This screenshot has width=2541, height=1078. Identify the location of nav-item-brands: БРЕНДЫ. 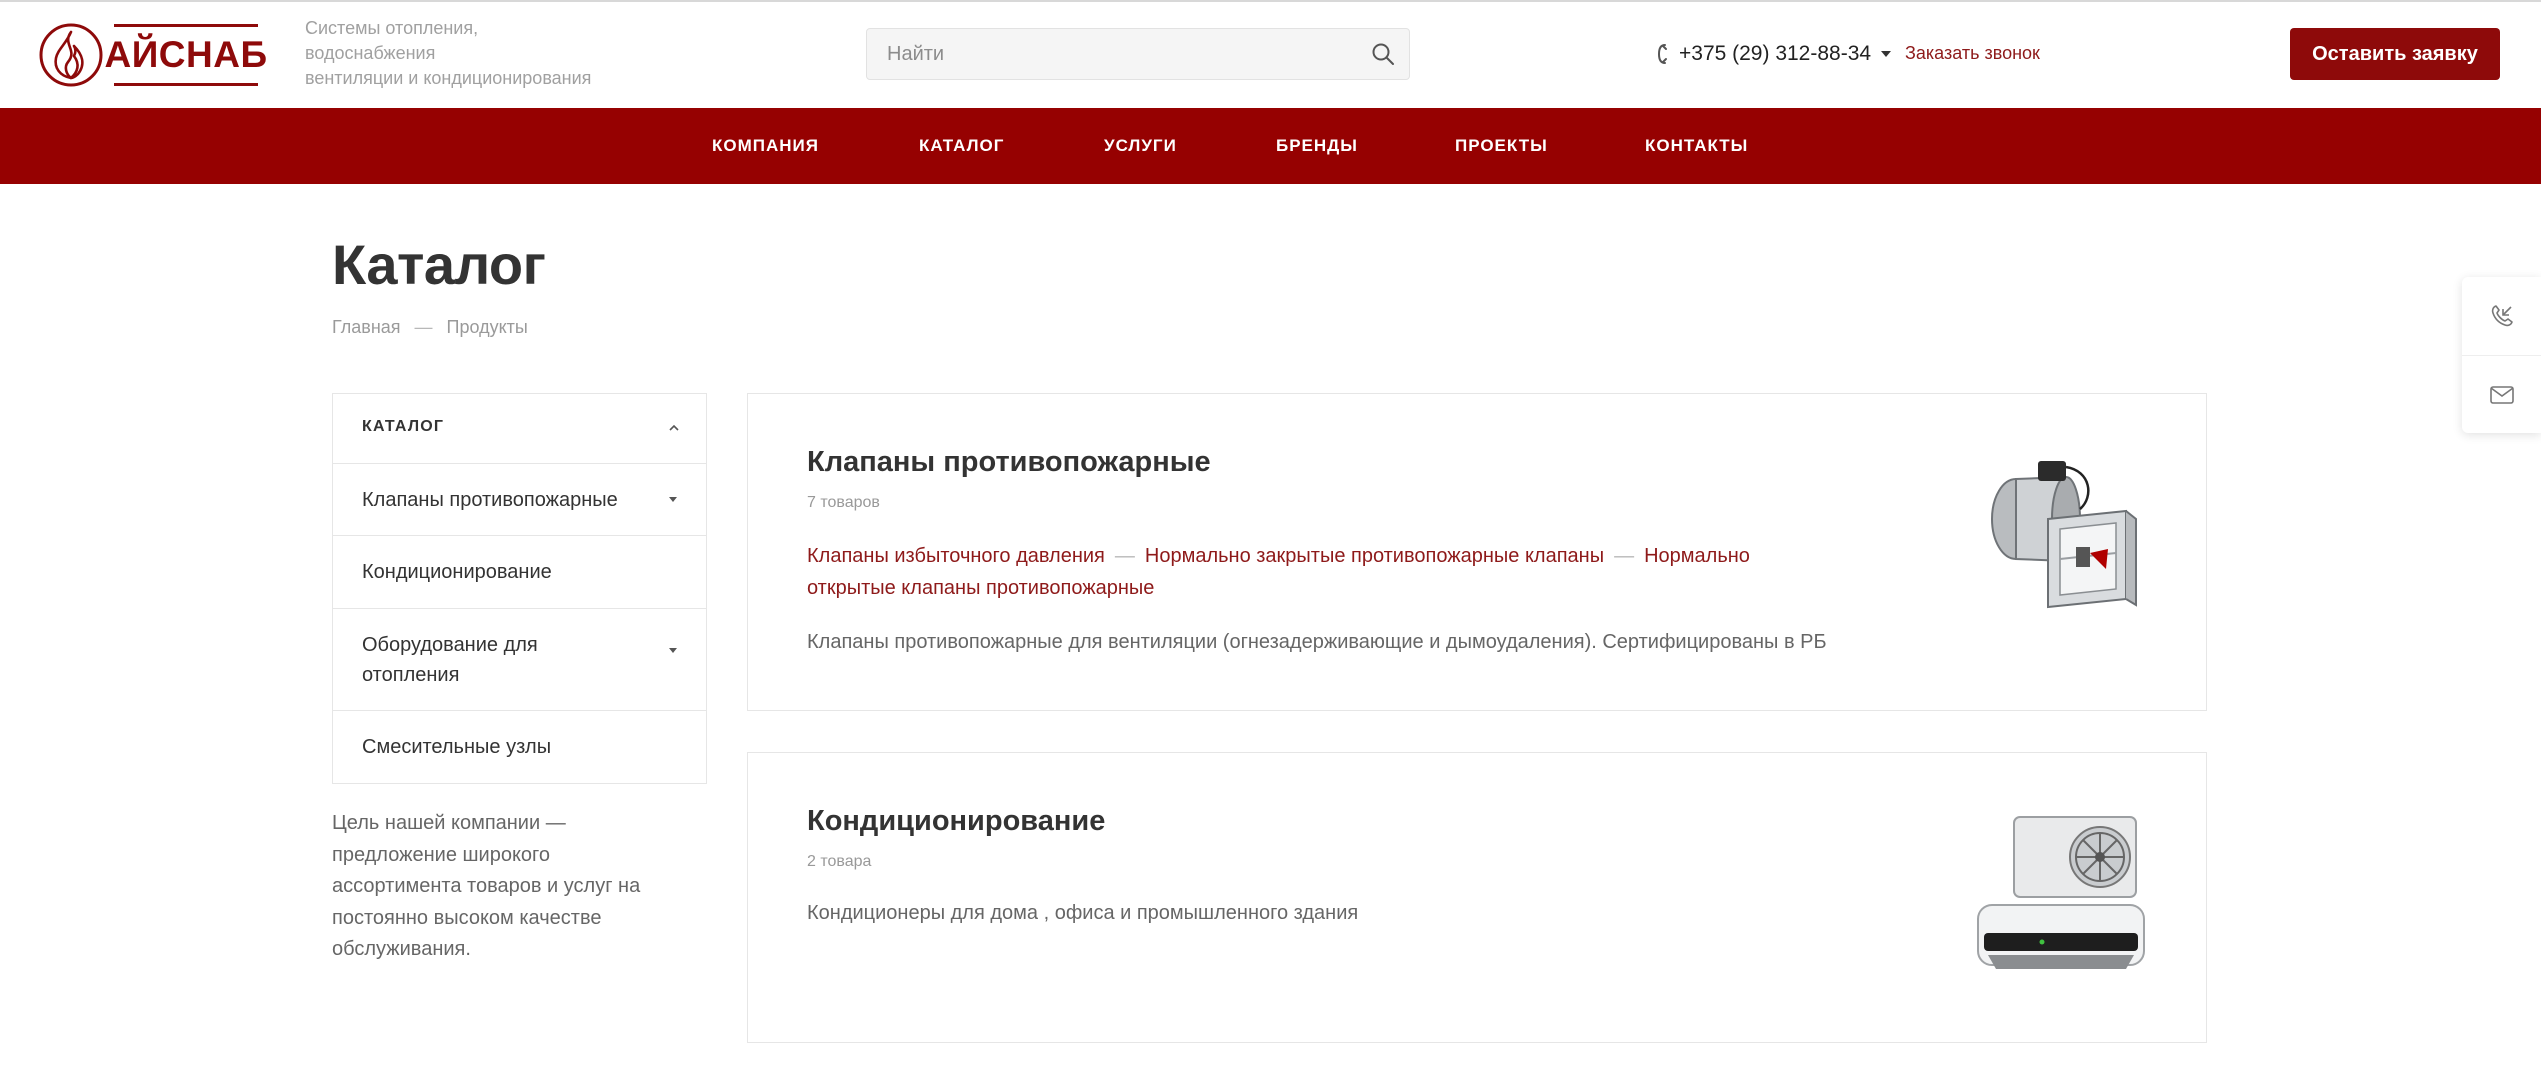
(1317, 146).